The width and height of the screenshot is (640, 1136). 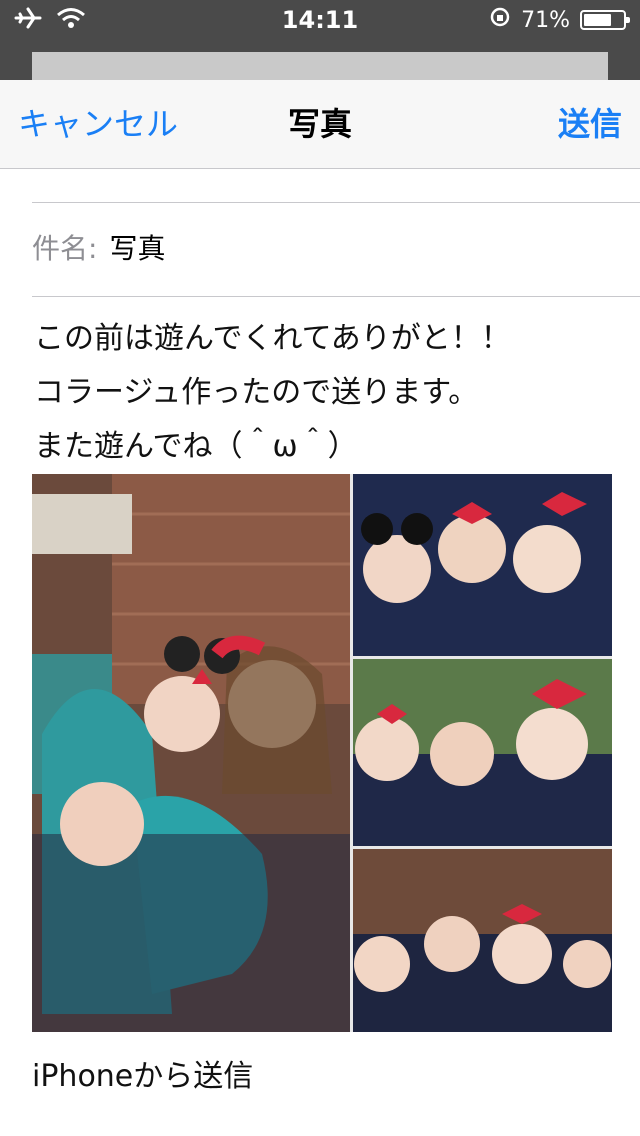 I want to click on compose-nav-bar: キャンセル 写真 送信, so click(x=320, y=124).